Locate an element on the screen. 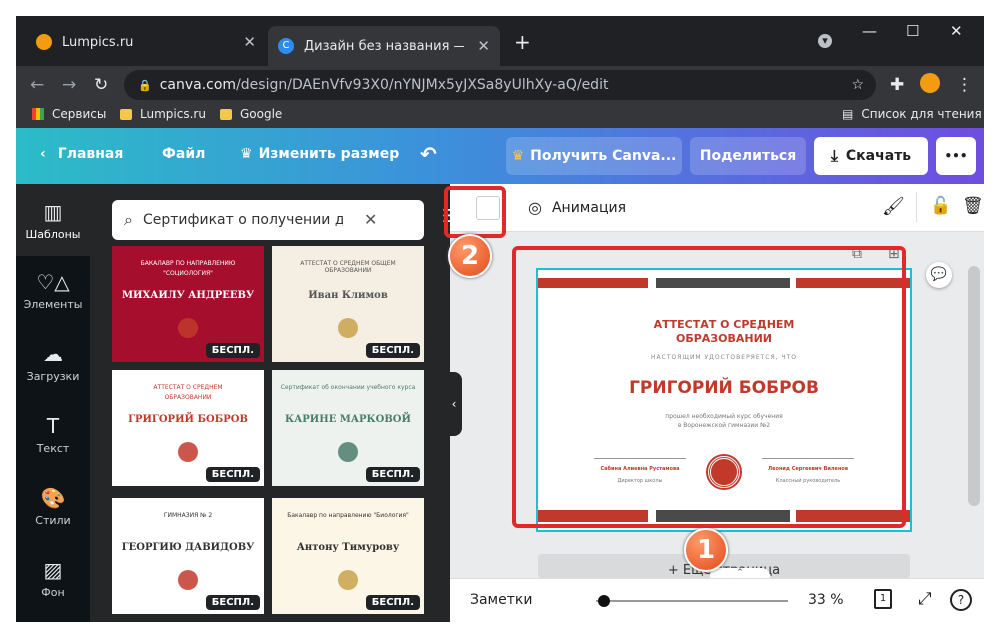 This screenshot has height=636, width=1000. trash-icon: 🗑 is located at coordinates (973, 206).